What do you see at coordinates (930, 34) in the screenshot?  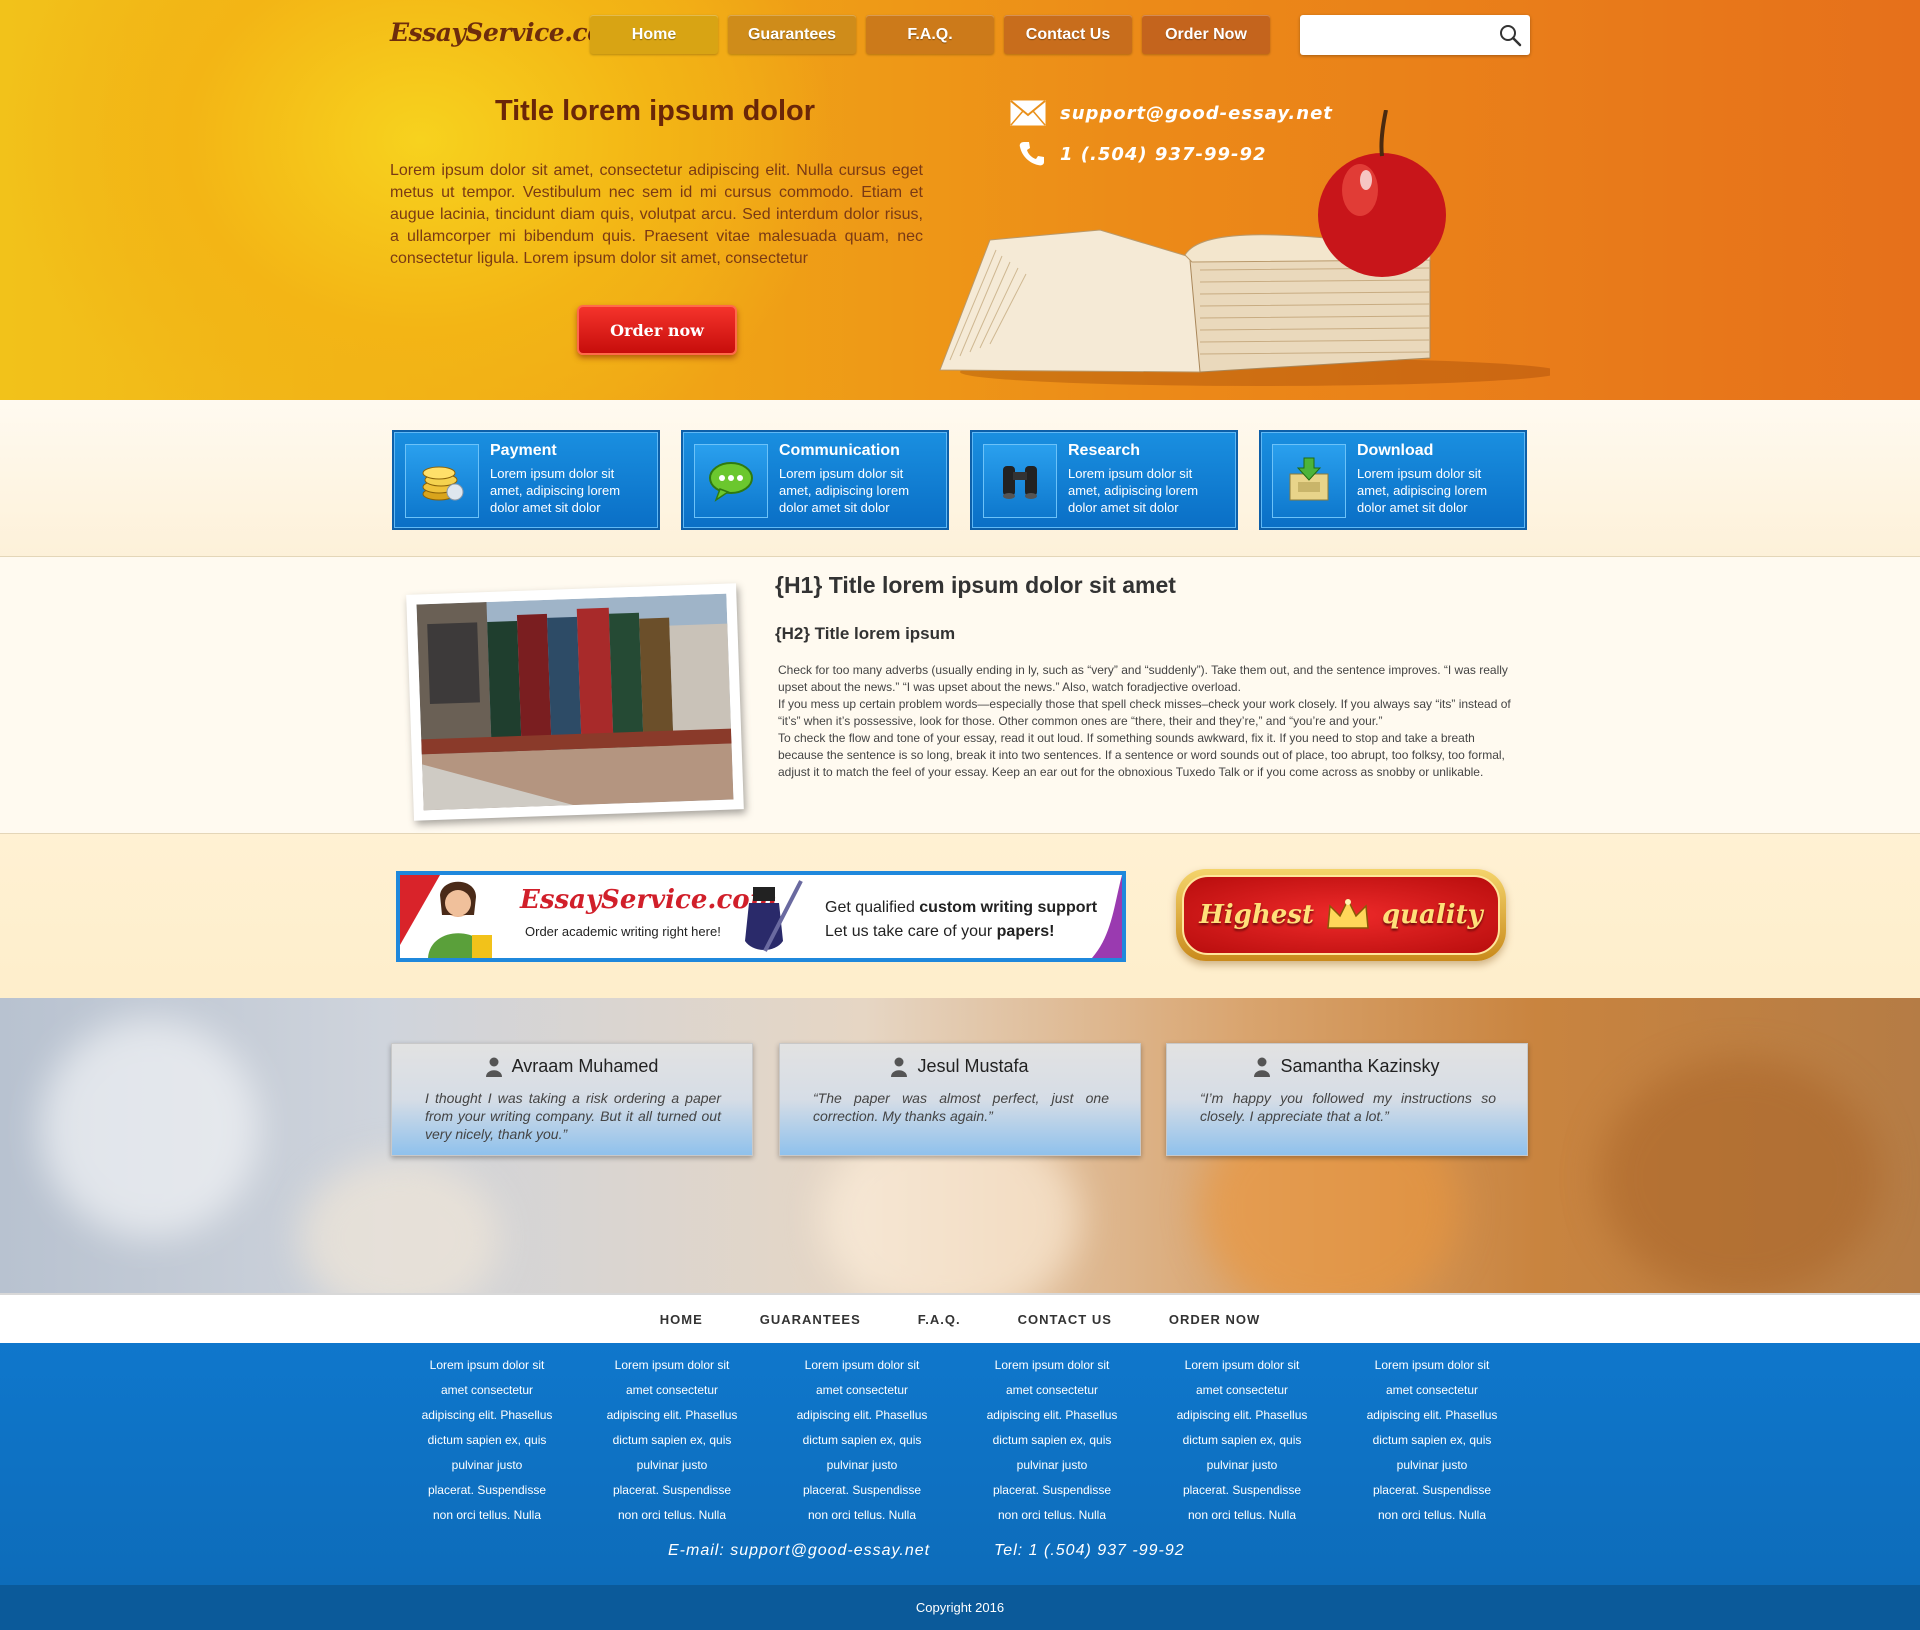 I see `nav-faq-button: F.A.Q.` at bounding box center [930, 34].